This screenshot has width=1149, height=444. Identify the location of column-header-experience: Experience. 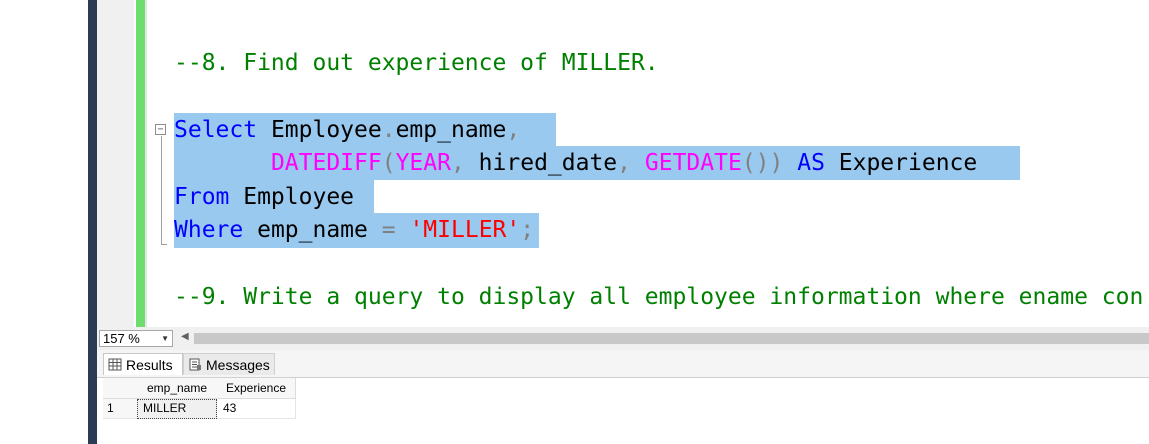
(256, 388).